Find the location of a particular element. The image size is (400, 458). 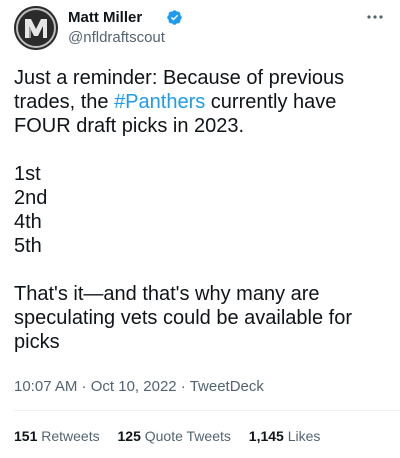

retweets-label: Retweets is located at coordinates (70, 436).